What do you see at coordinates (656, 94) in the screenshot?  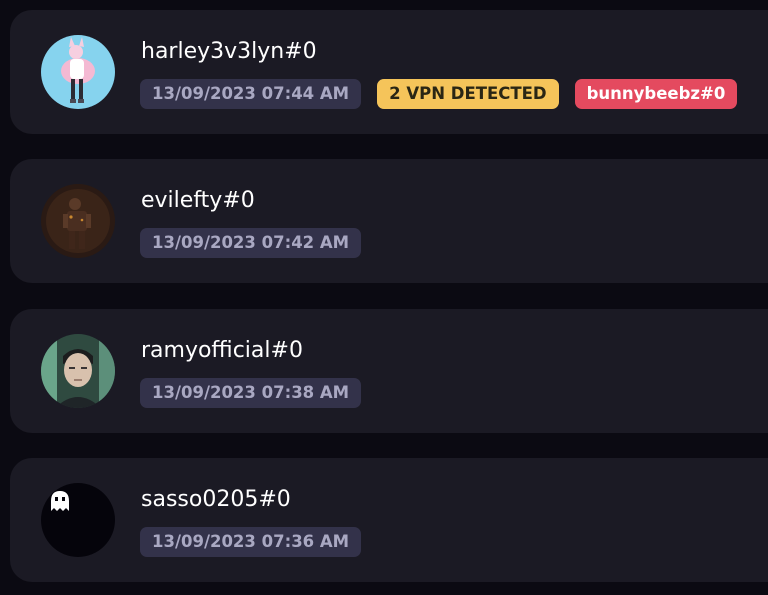 I see `linked-account-badge: bunnybeebz#0` at bounding box center [656, 94].